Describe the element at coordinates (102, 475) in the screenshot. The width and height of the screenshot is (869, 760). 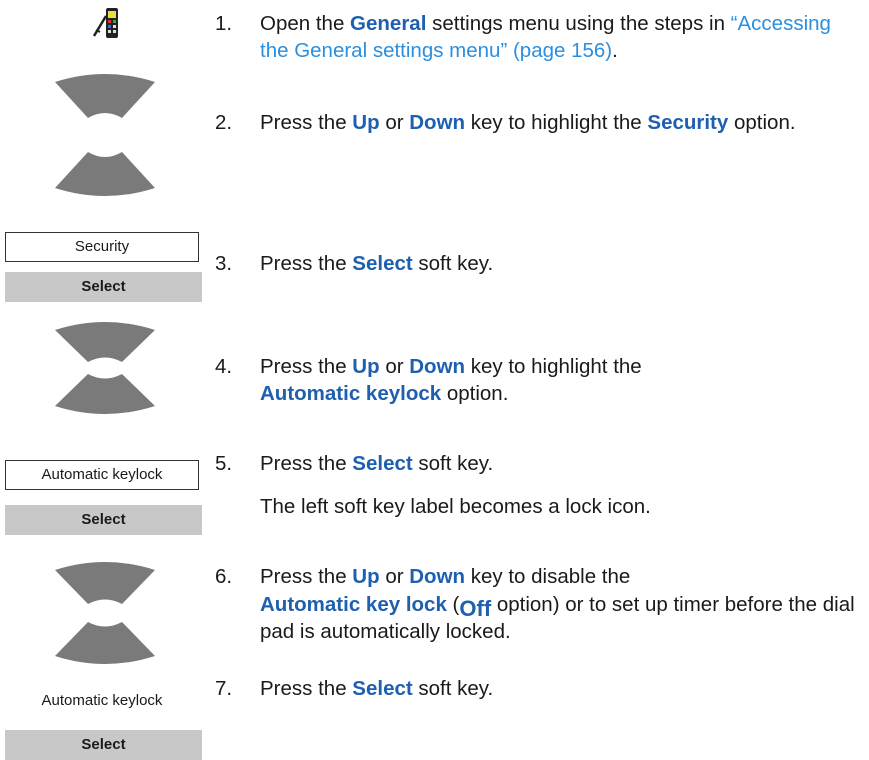
I see `screen-label-automatic-keylock: Automatic keylock` at that location.